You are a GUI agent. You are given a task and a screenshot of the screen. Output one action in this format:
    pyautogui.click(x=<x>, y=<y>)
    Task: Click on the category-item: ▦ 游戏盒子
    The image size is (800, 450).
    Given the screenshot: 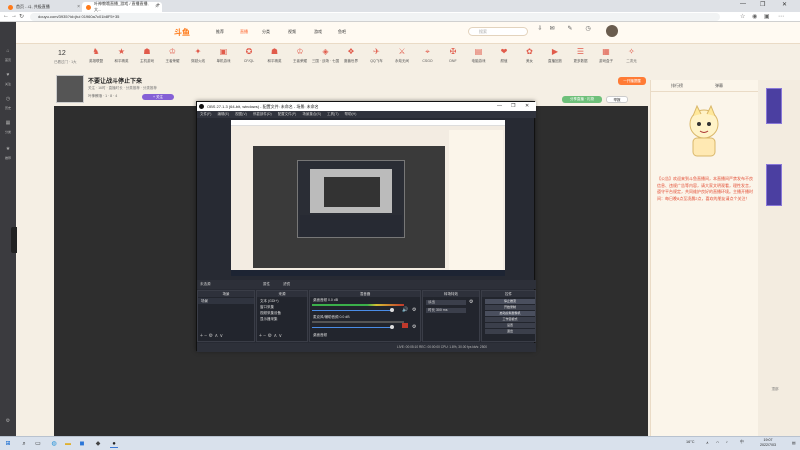 What is the action you would take?
    pyautogui.click(x=606, y=55)
    